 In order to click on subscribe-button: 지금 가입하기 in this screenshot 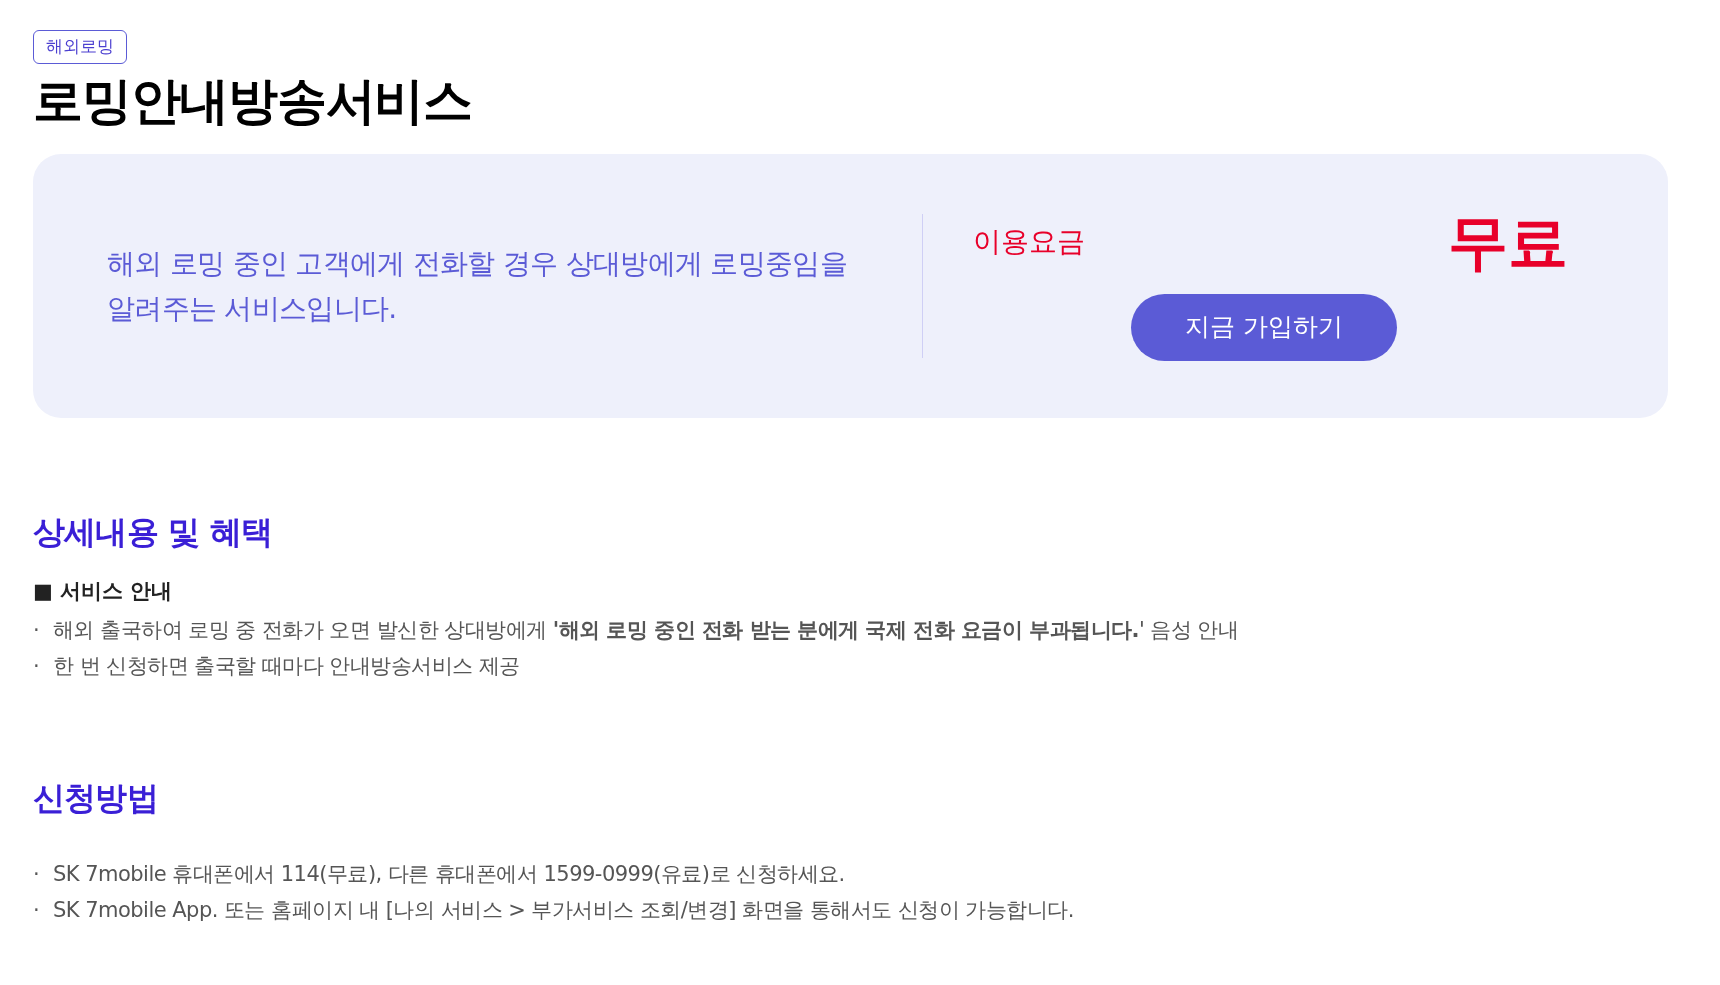, I will do `click(1264, 327)`.